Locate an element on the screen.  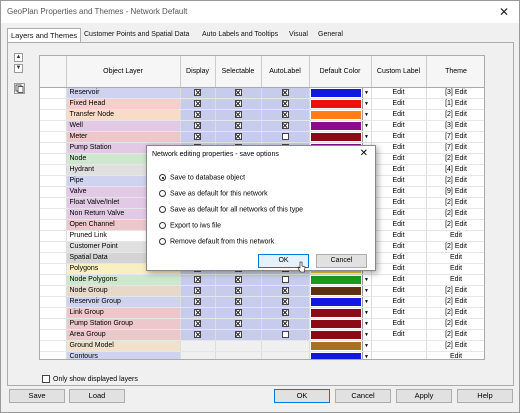
help-button: Help is located at coordinates (485, 396).